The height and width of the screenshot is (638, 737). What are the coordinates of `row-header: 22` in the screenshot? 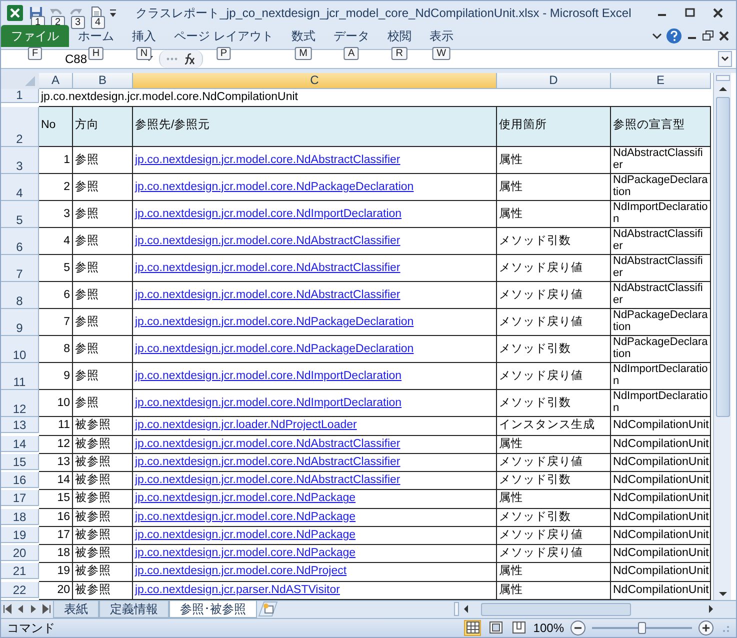 It's located at (20, 590).